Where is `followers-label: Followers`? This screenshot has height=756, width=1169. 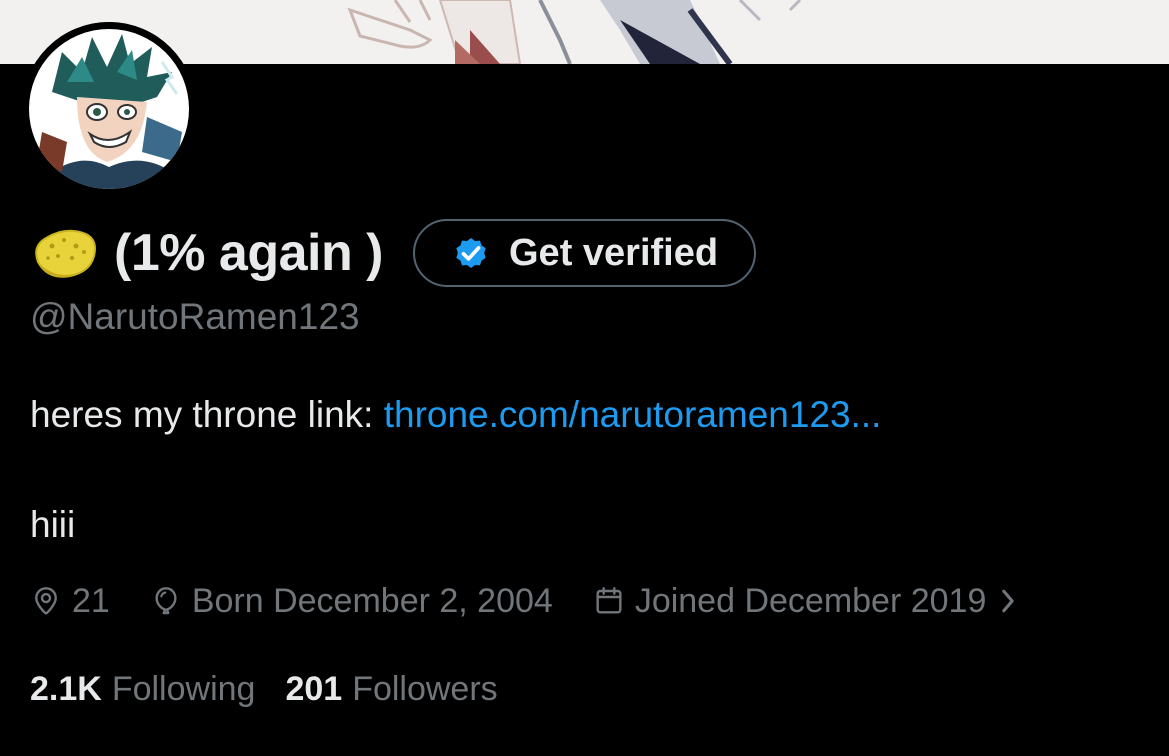 followers-label: Followers is located at coordinates (425, 688).